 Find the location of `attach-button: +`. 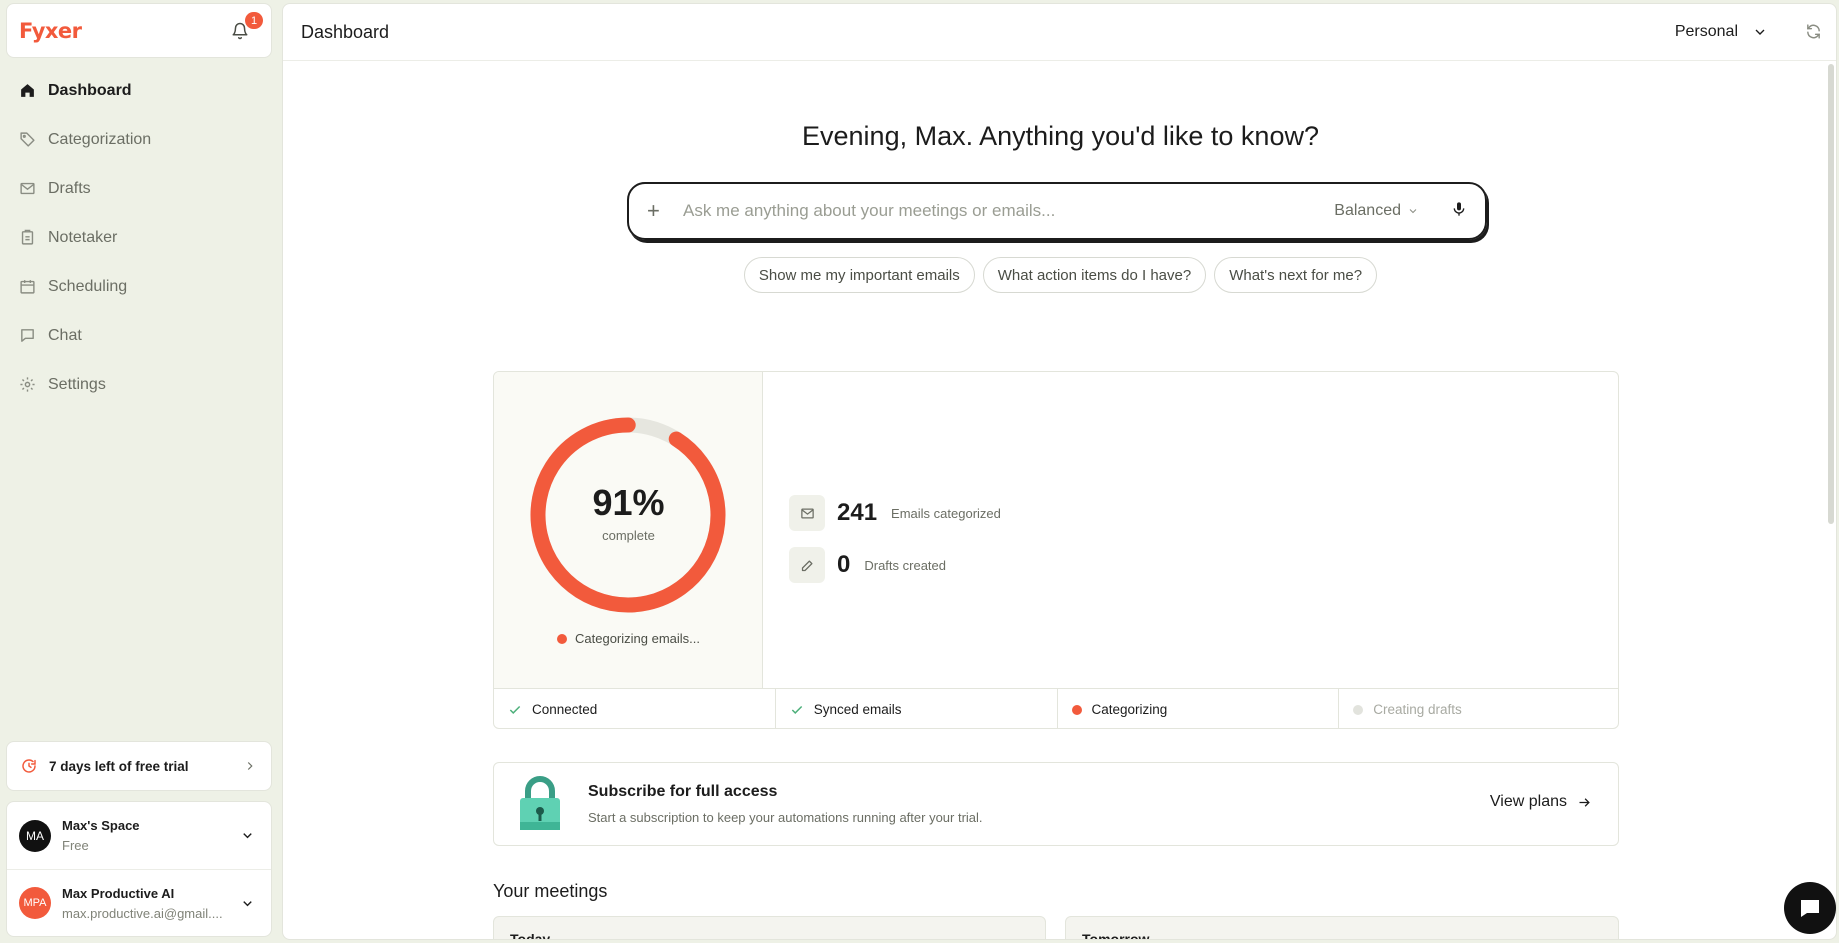

attach-button: + is located at coordinates (657, 211).